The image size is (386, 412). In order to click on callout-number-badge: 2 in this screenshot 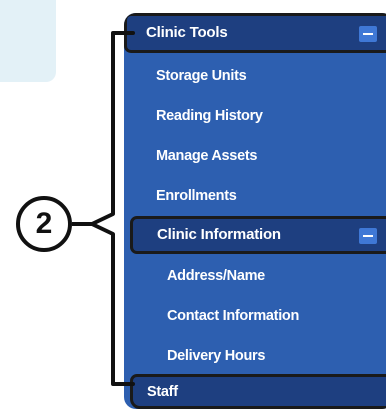, I will do `click(44, 224)`.